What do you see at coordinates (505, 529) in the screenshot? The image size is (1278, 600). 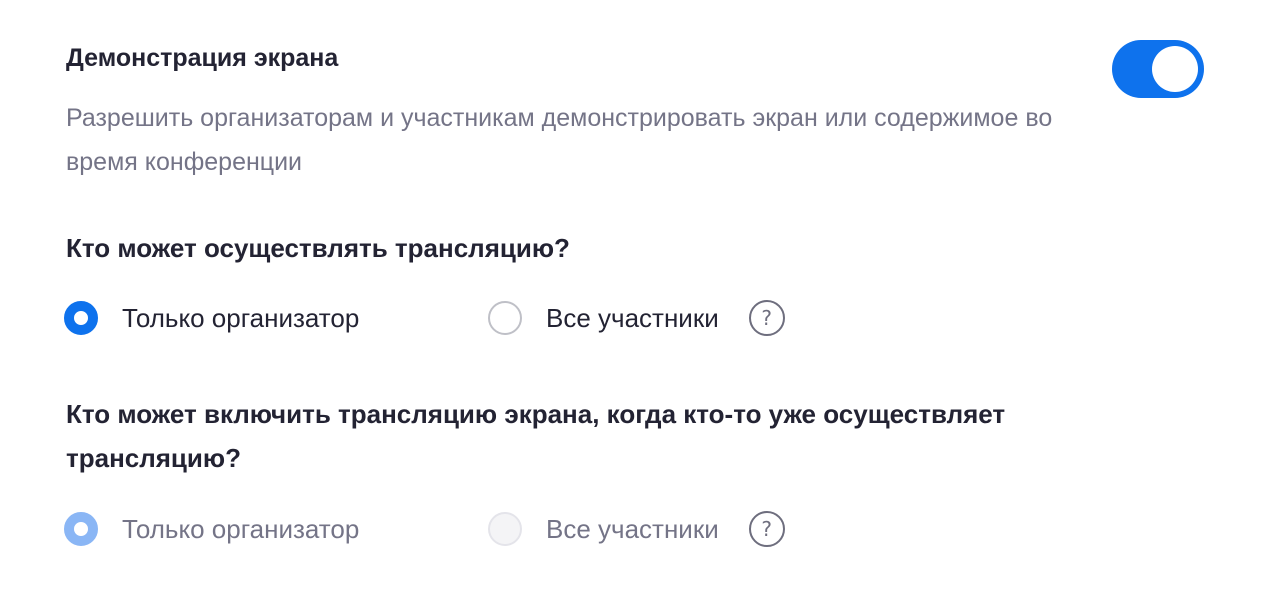 I see `radio-button-unchecked-disabled` at bounding box center [505, 529].